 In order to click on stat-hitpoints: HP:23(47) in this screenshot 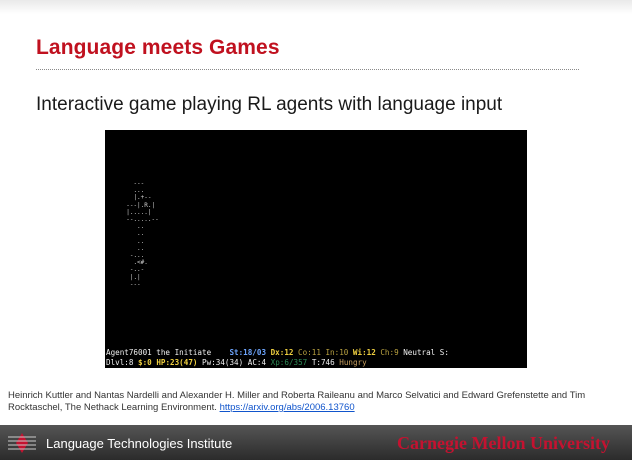, I will do `click(177, 362)`.